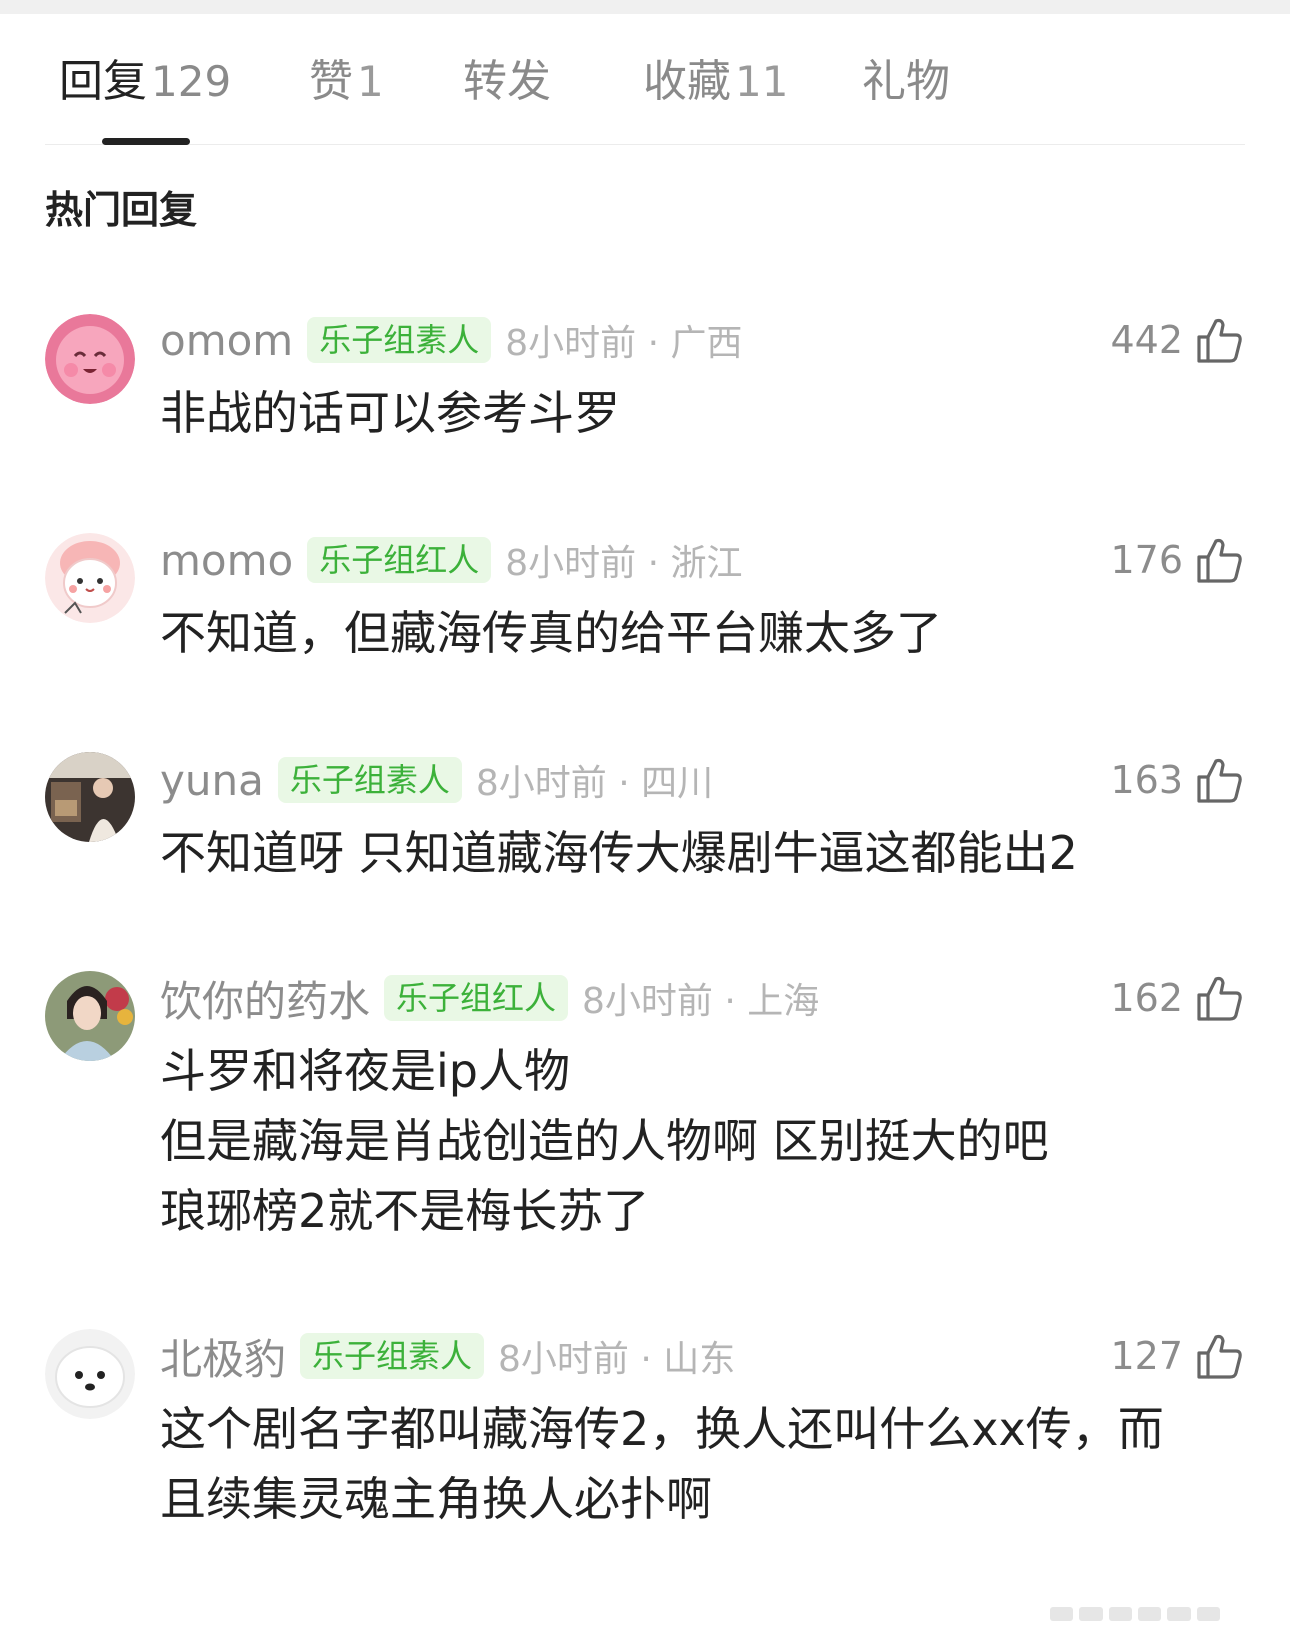 Image resolution: width=1290 pixels, height=1633 pixels. What do you see at coordinates (103, 81) in the screenshot?
I see `tab-label: 回复` at bounding box center [103, 81].